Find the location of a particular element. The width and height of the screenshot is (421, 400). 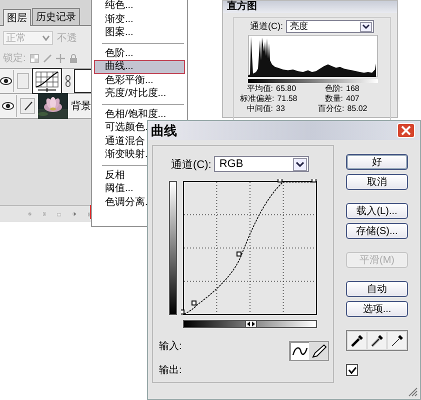

layer-row is located at coordinates (46, 81).